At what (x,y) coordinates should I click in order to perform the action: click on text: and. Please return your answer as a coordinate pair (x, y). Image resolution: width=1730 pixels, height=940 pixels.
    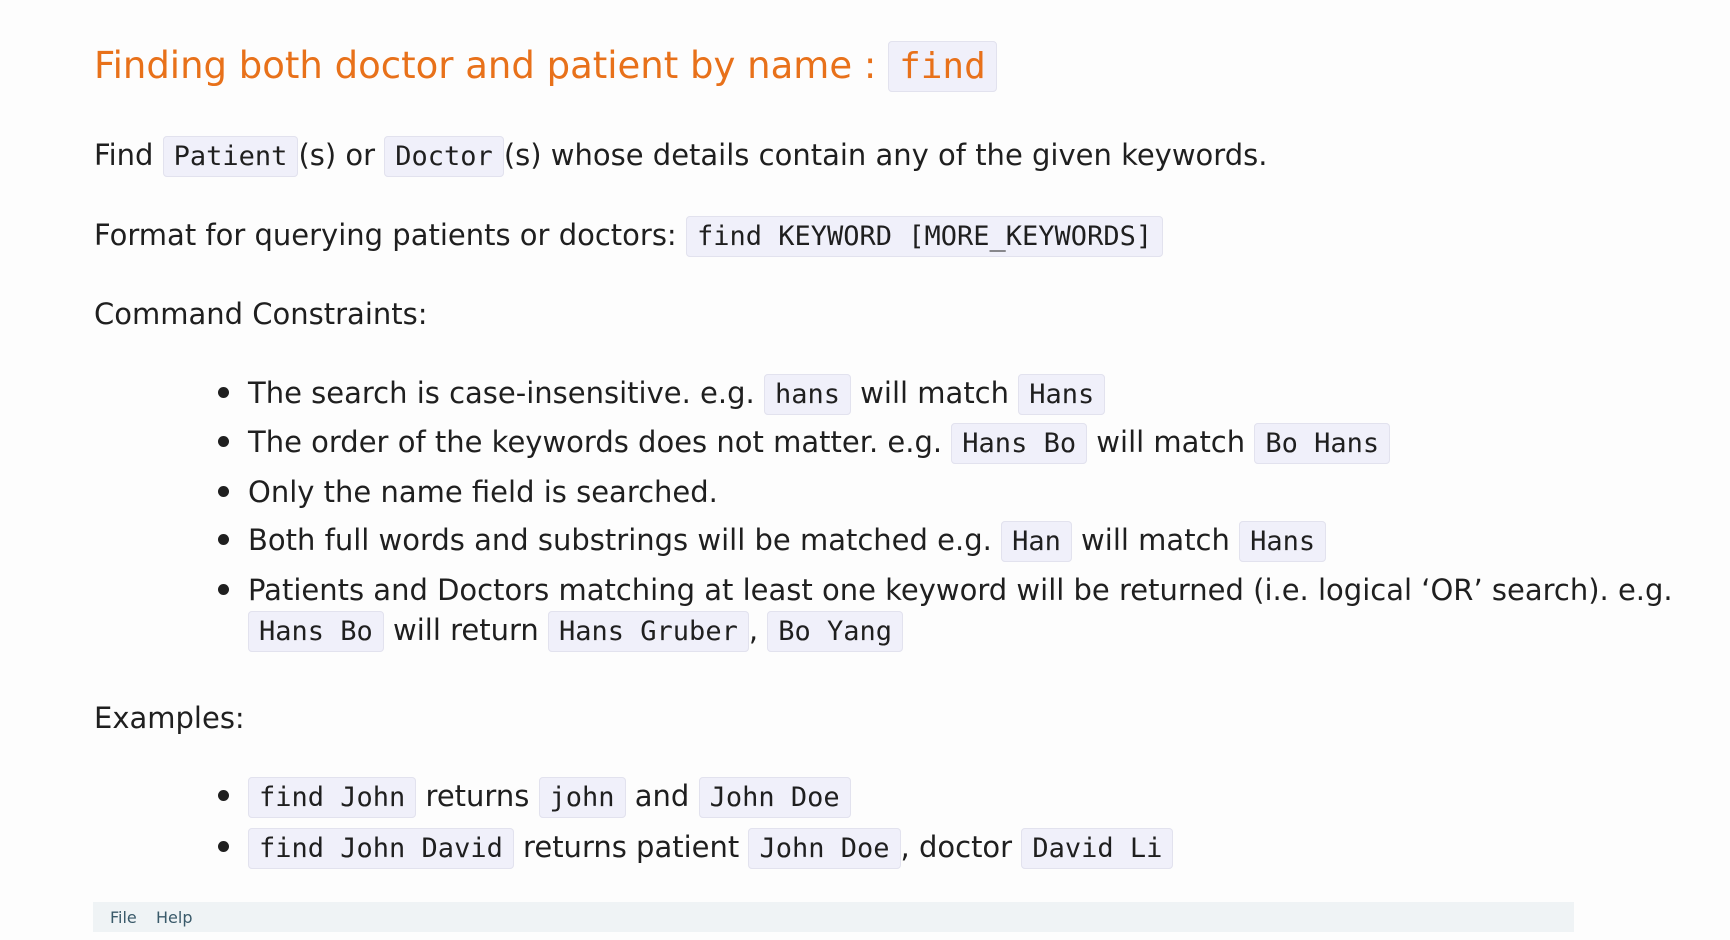
    Looking at the image, I should click on (662, 796).